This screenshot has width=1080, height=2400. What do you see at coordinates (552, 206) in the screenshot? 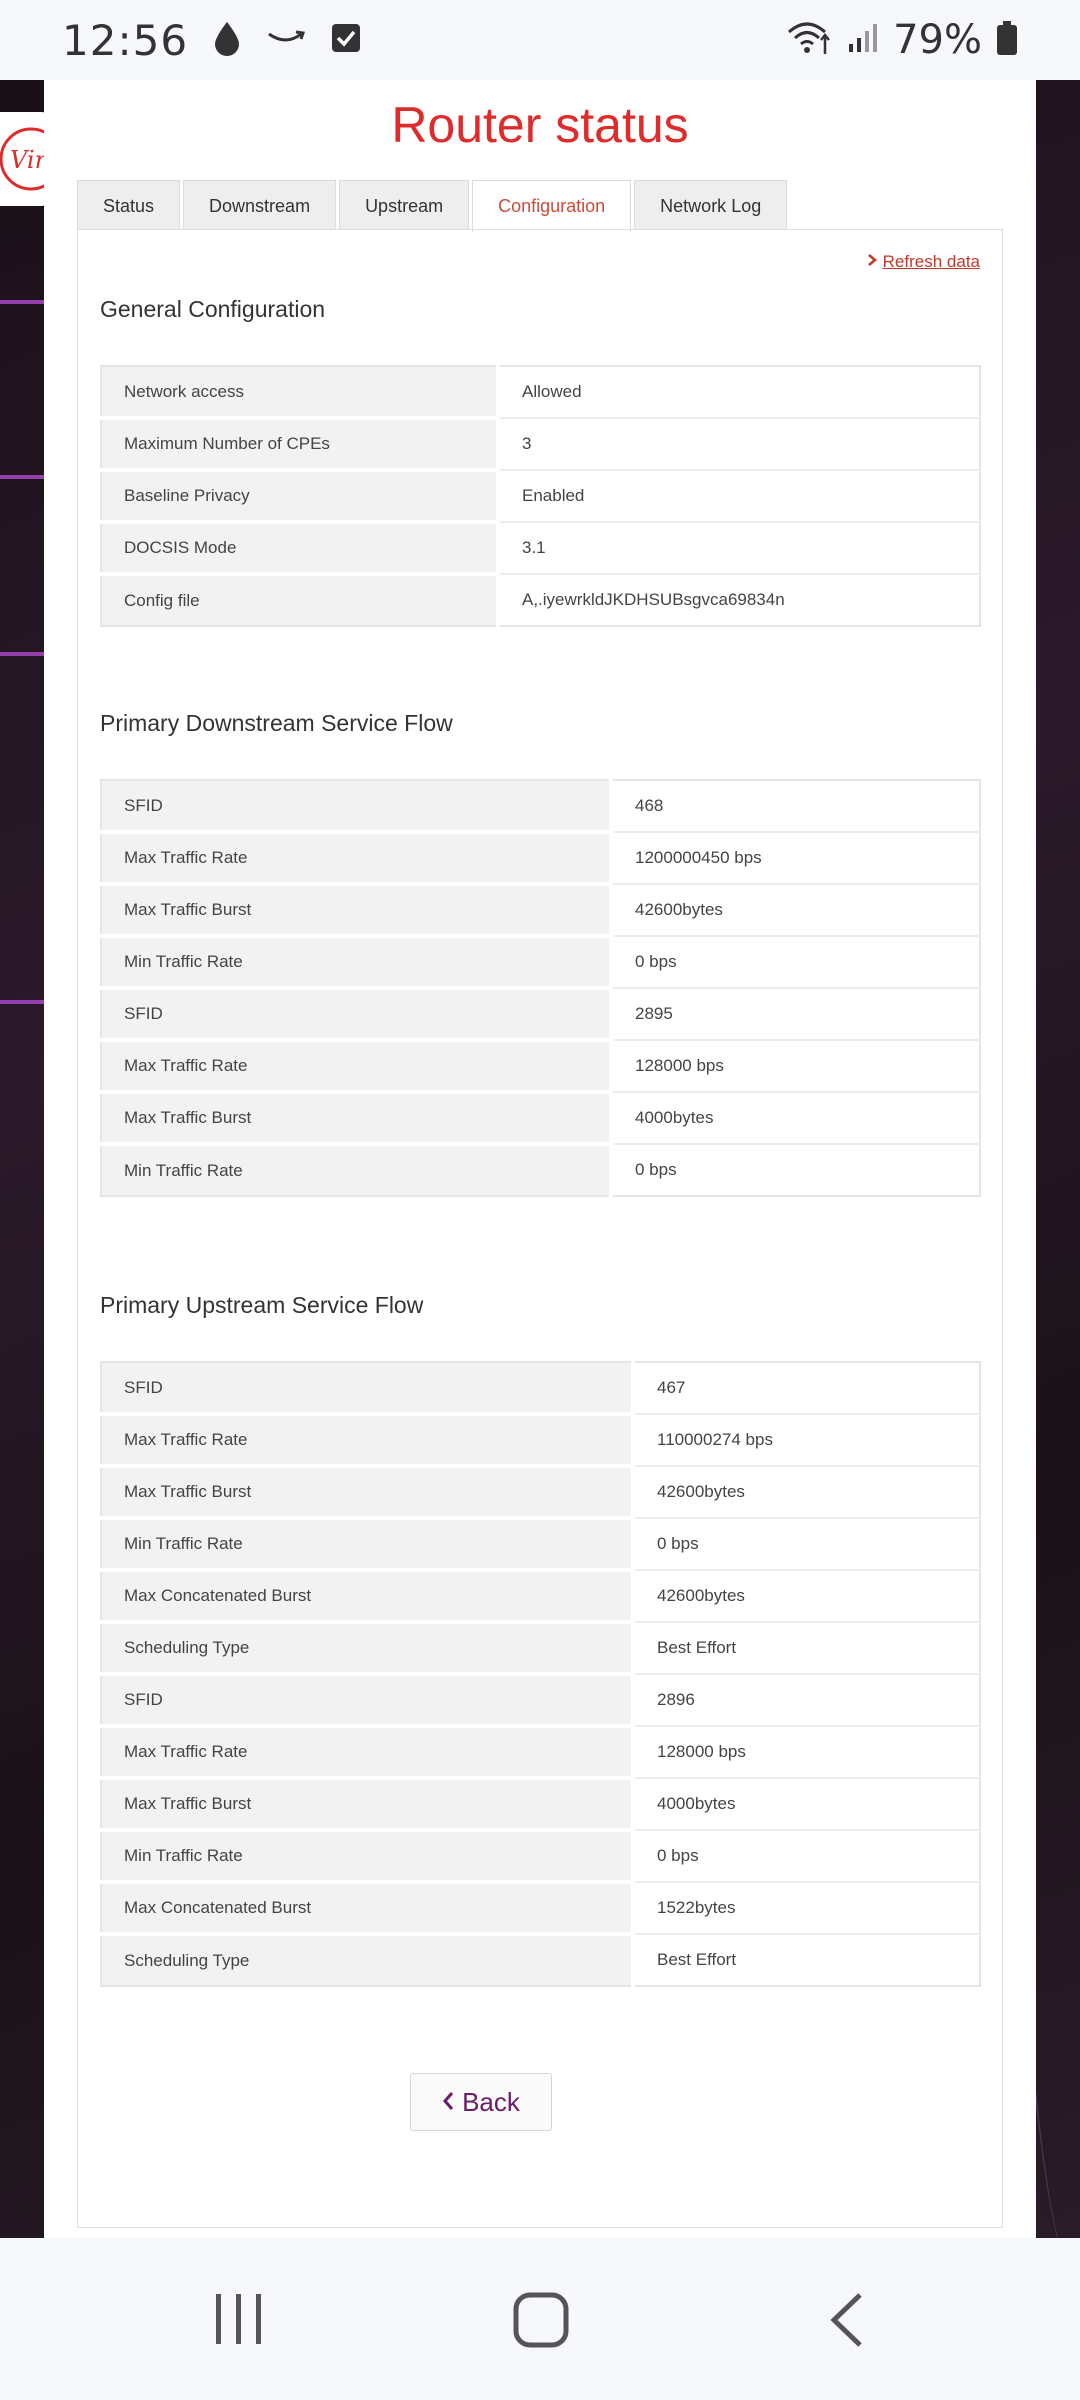
I see `tab-configuration: Configuration` at bounding box center [552, 206].